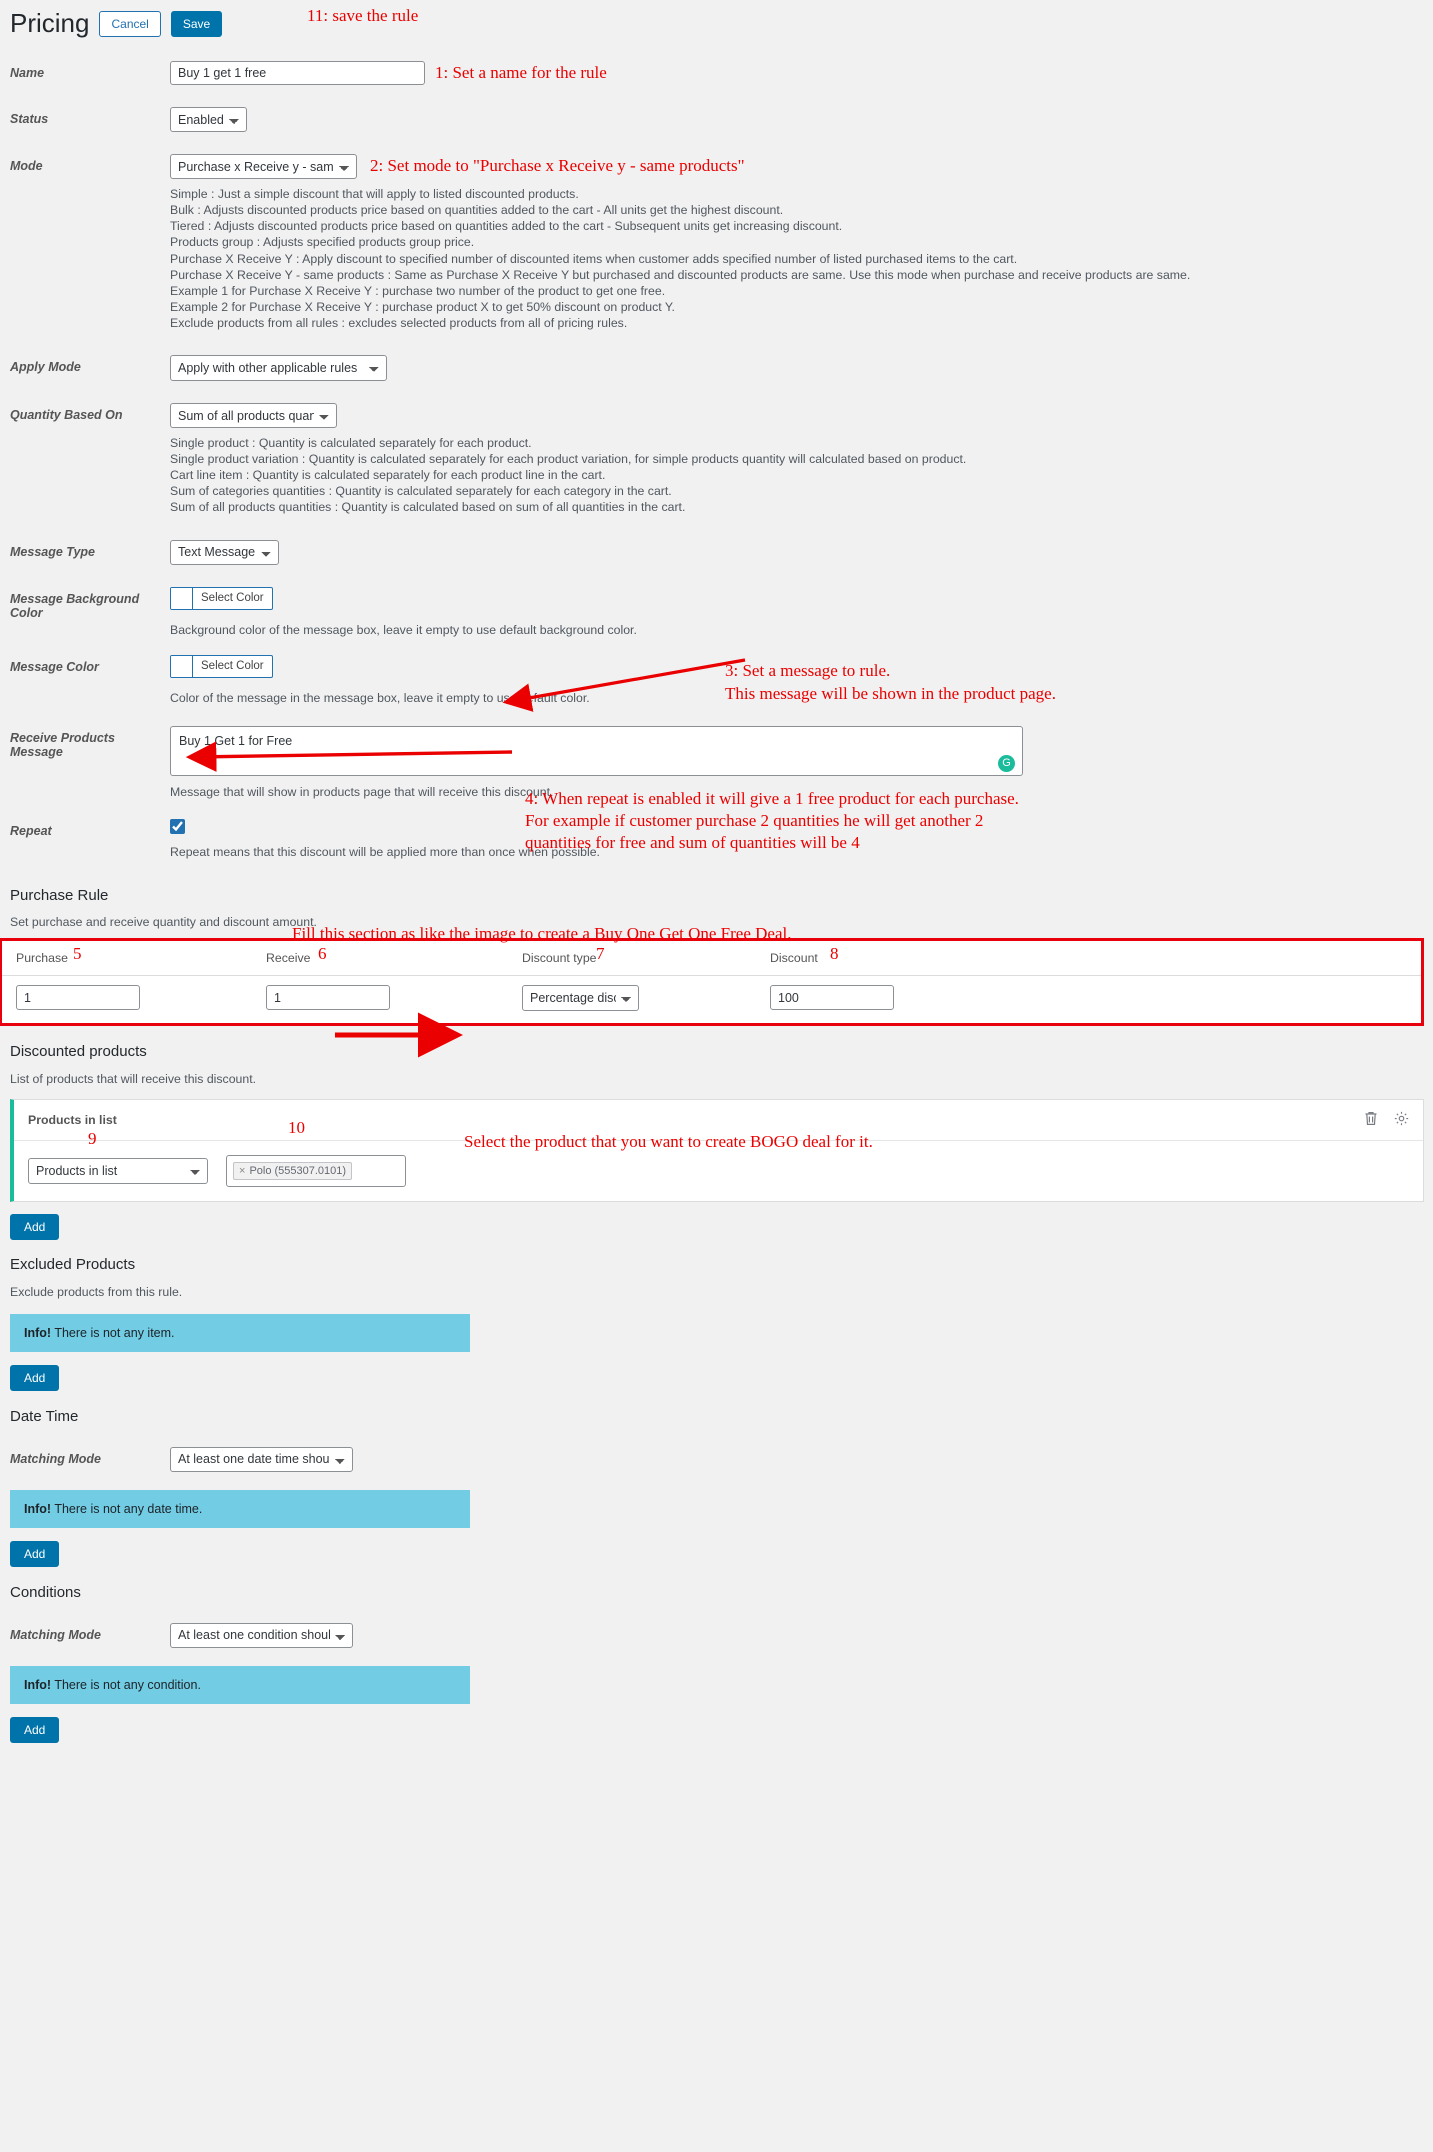 The height and width of the screenshot is (2152, 1433). What do you see at coordinates (261, 1635) in the screenshot?
I see `condition-matching-mode-select: At least one condition should match` at bounding box center [261, 1635].